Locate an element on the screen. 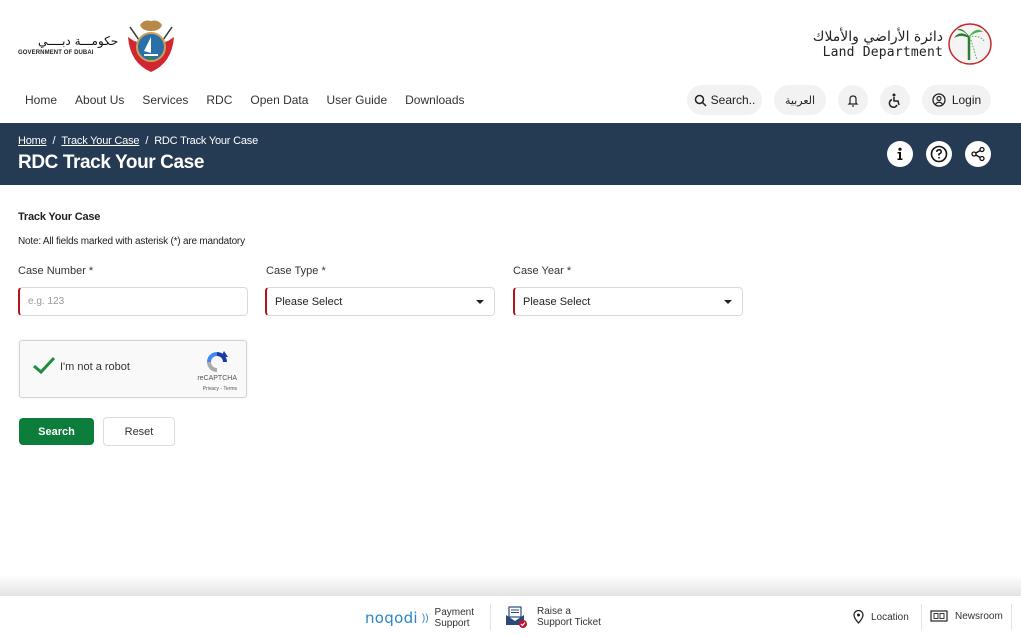 Image resolution: width=1021 pixels, height=637 pixels. gov-logo-english: GOVERNMENT OF DUBAI is located at coordinates (56, 53).